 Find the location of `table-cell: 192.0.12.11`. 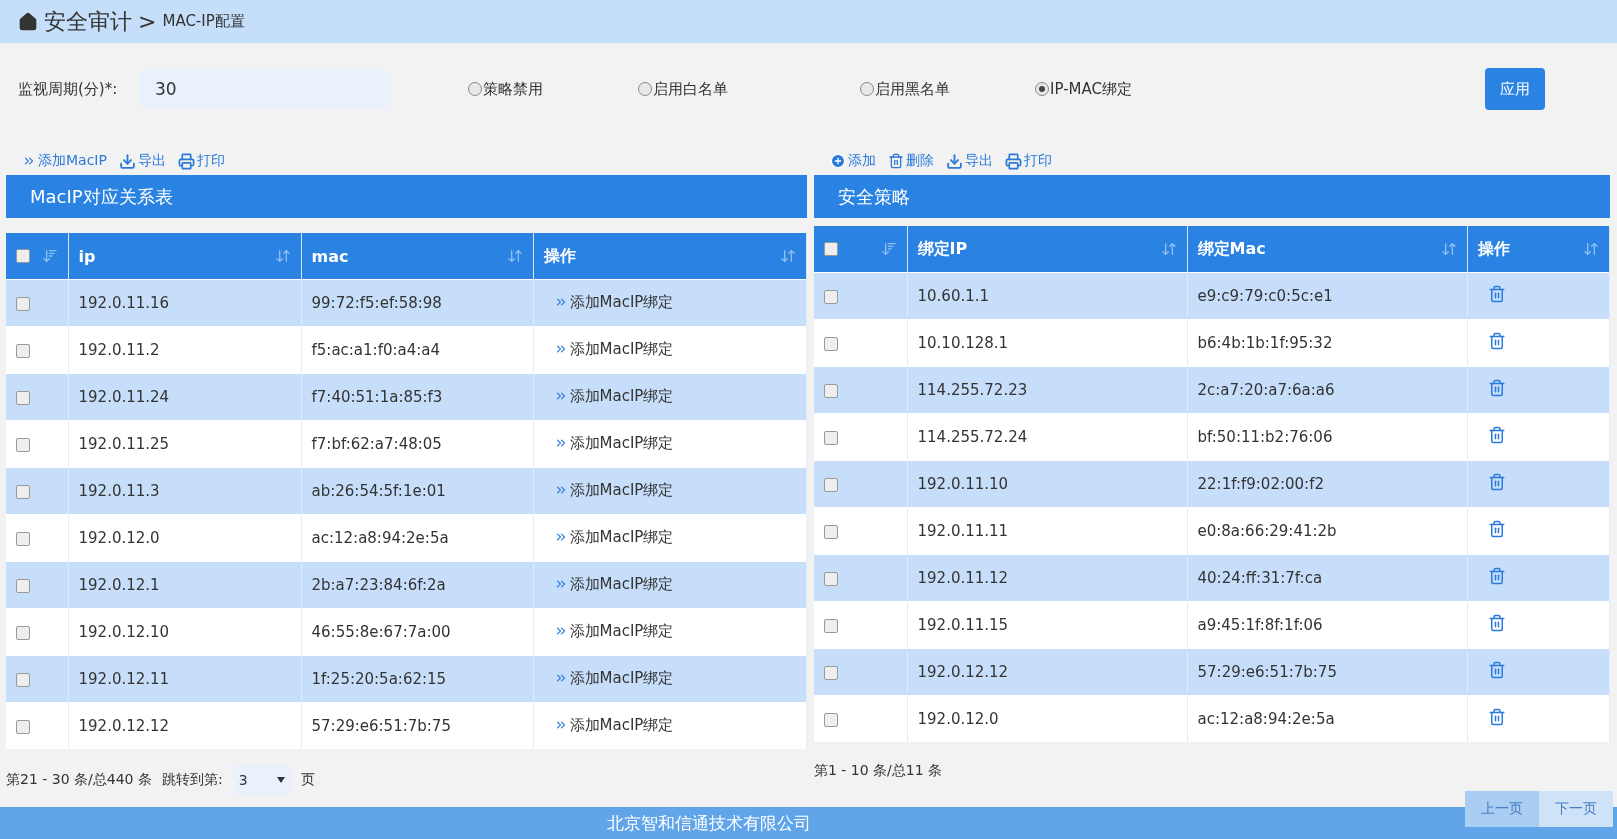

table-cell: 192.0.12.11 is located at coordinates (184, 679).